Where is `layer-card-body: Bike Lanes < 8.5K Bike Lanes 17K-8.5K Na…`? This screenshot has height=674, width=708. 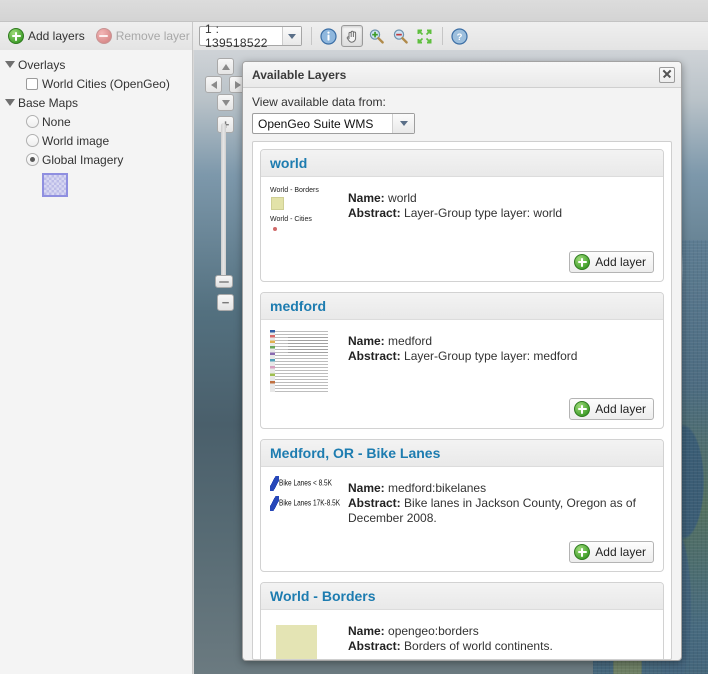
layer-card-body: Bike Lanes < 8.5K Bike Lanes 17K-8.5K Na… is located at coordinates (462, 504).